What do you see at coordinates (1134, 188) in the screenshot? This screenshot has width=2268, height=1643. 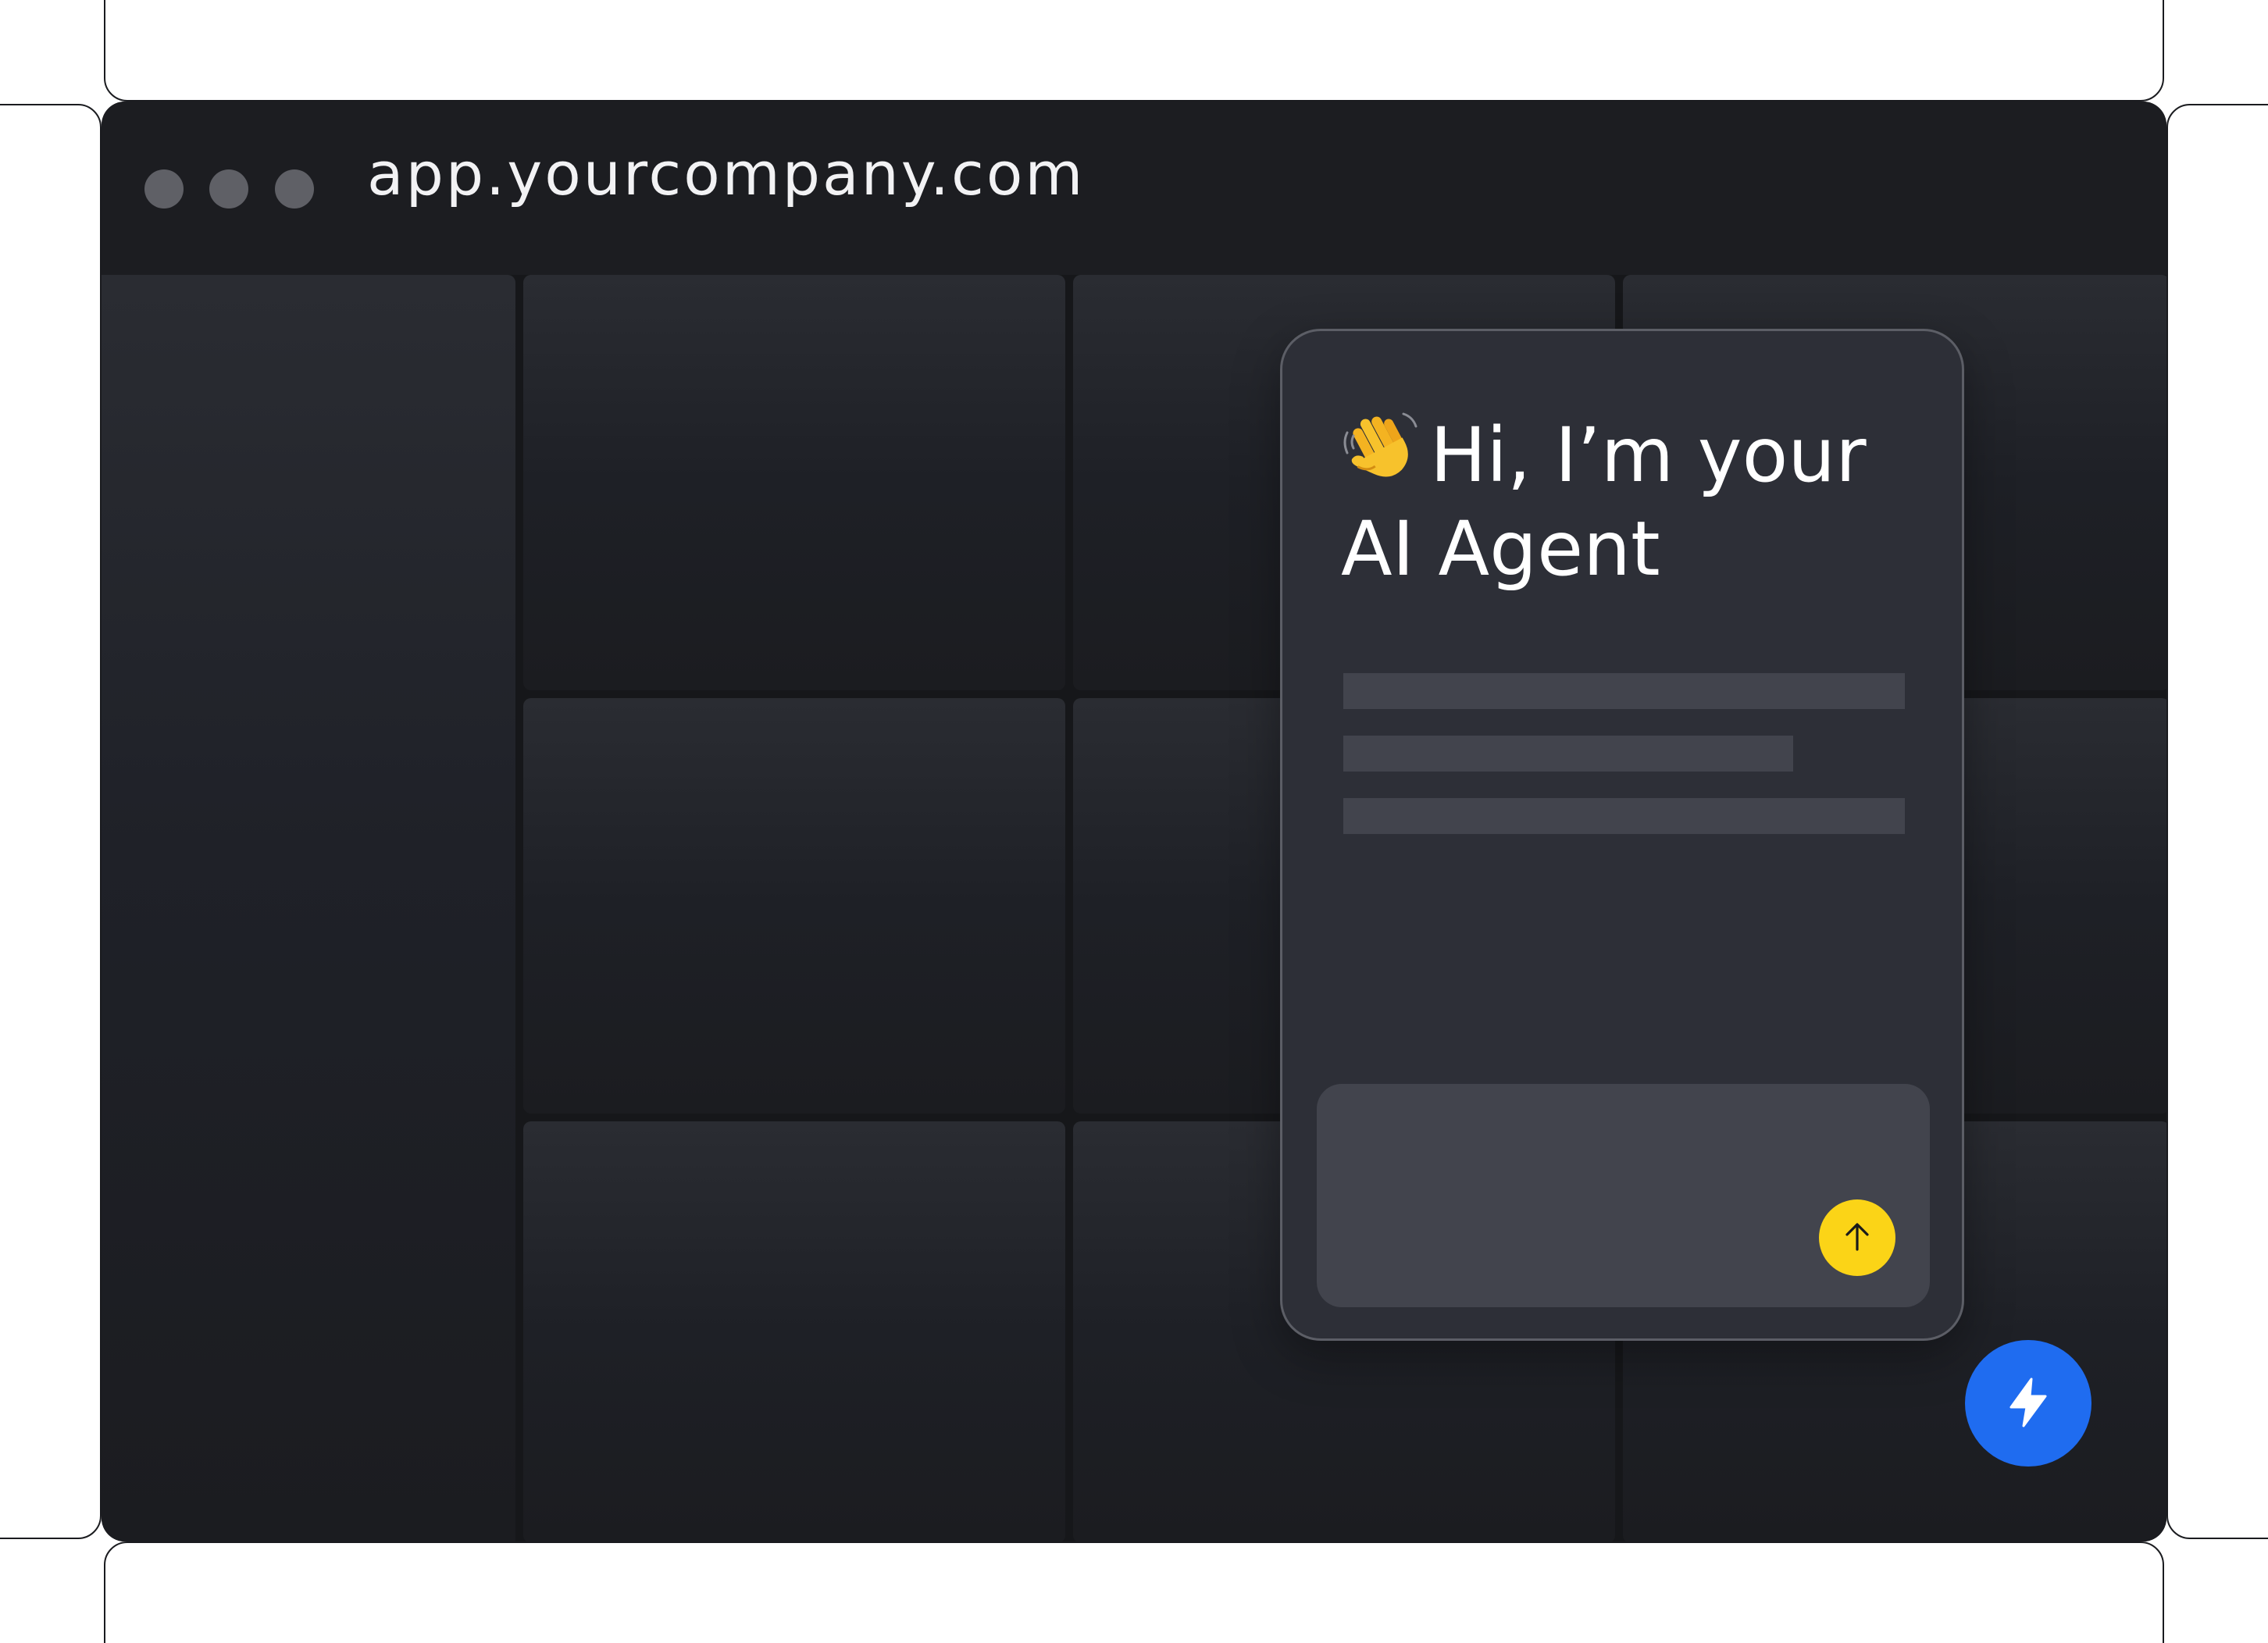 I see `browser-titlebar: app.yourcompany.com` at bounding box center [1134, 188].